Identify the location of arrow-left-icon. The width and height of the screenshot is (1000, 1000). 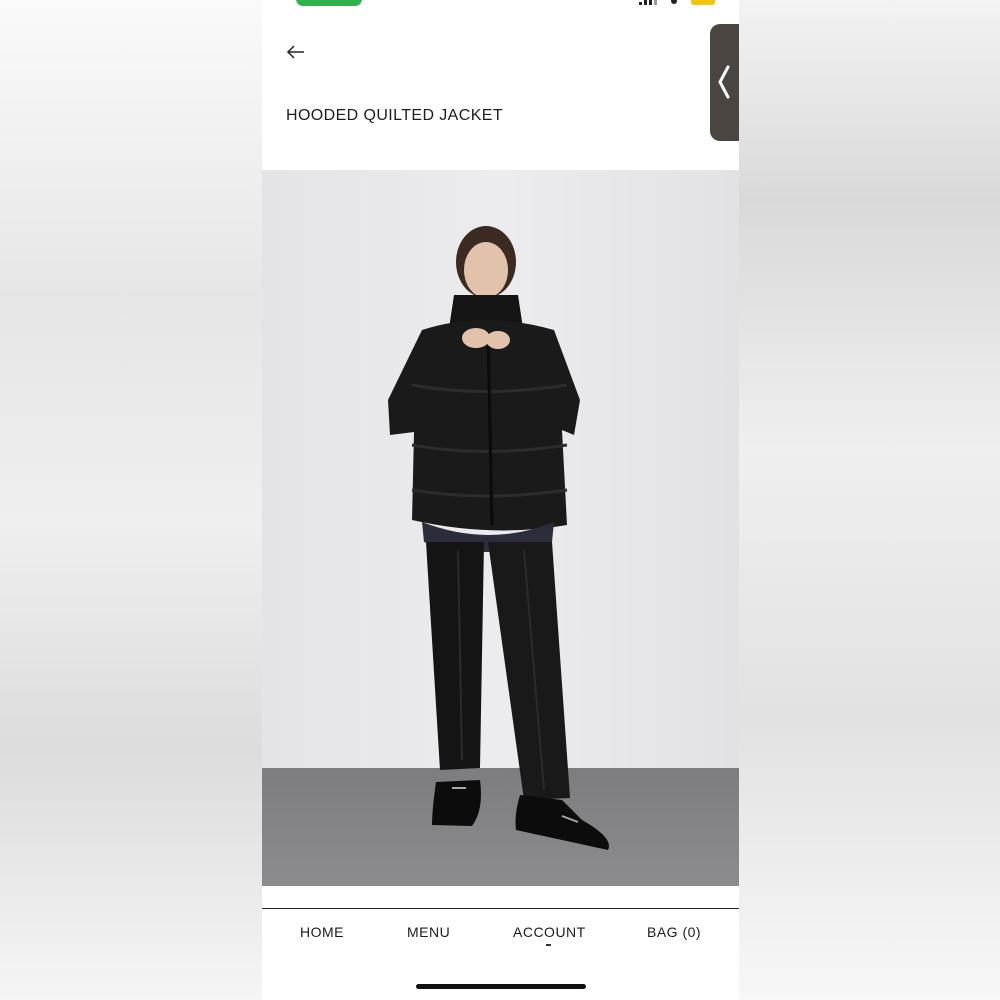
(295, 52).